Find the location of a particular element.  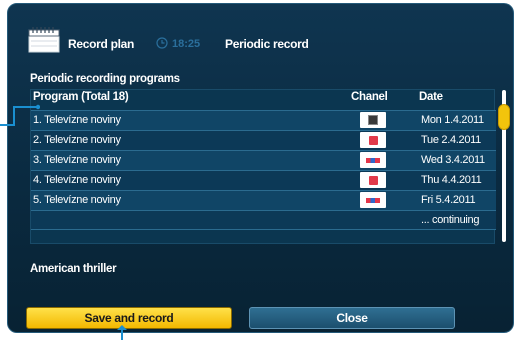

program-date: Fri 5.4.2011 is located at coordinates (448, 200).